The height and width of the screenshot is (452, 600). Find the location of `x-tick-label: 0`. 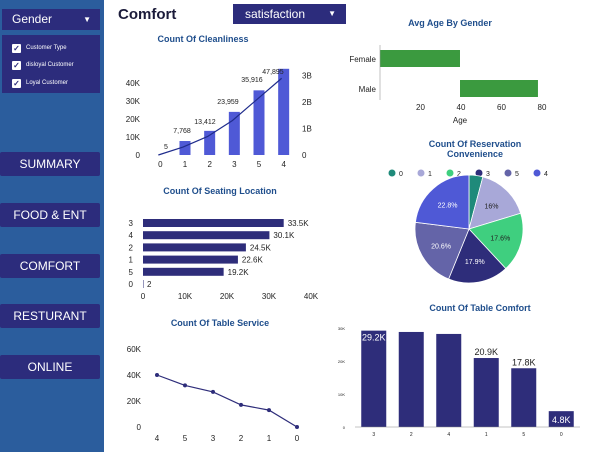

x-tick-label: 0 is located at coordinates (561, 435).